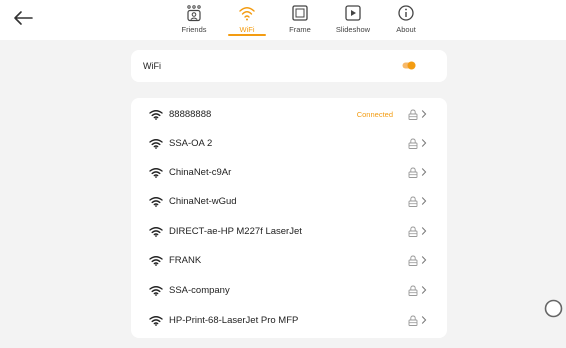 The height and width of the screenshot is (348, 566). Describe the element at coordinates (289, 144) in the screenshot. I see `network-row: SSA-OA 2` at that location.